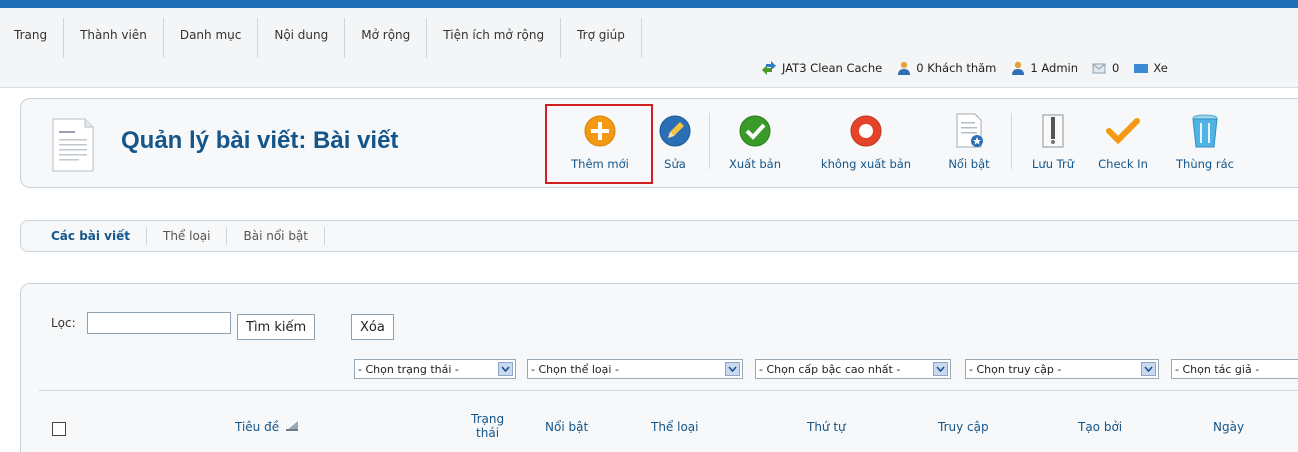 This screenshot has width=1298, height=452. Describe the element at coordinates (63, 323) in the screenshot. I see `filter-label: Lọc:` at that location.